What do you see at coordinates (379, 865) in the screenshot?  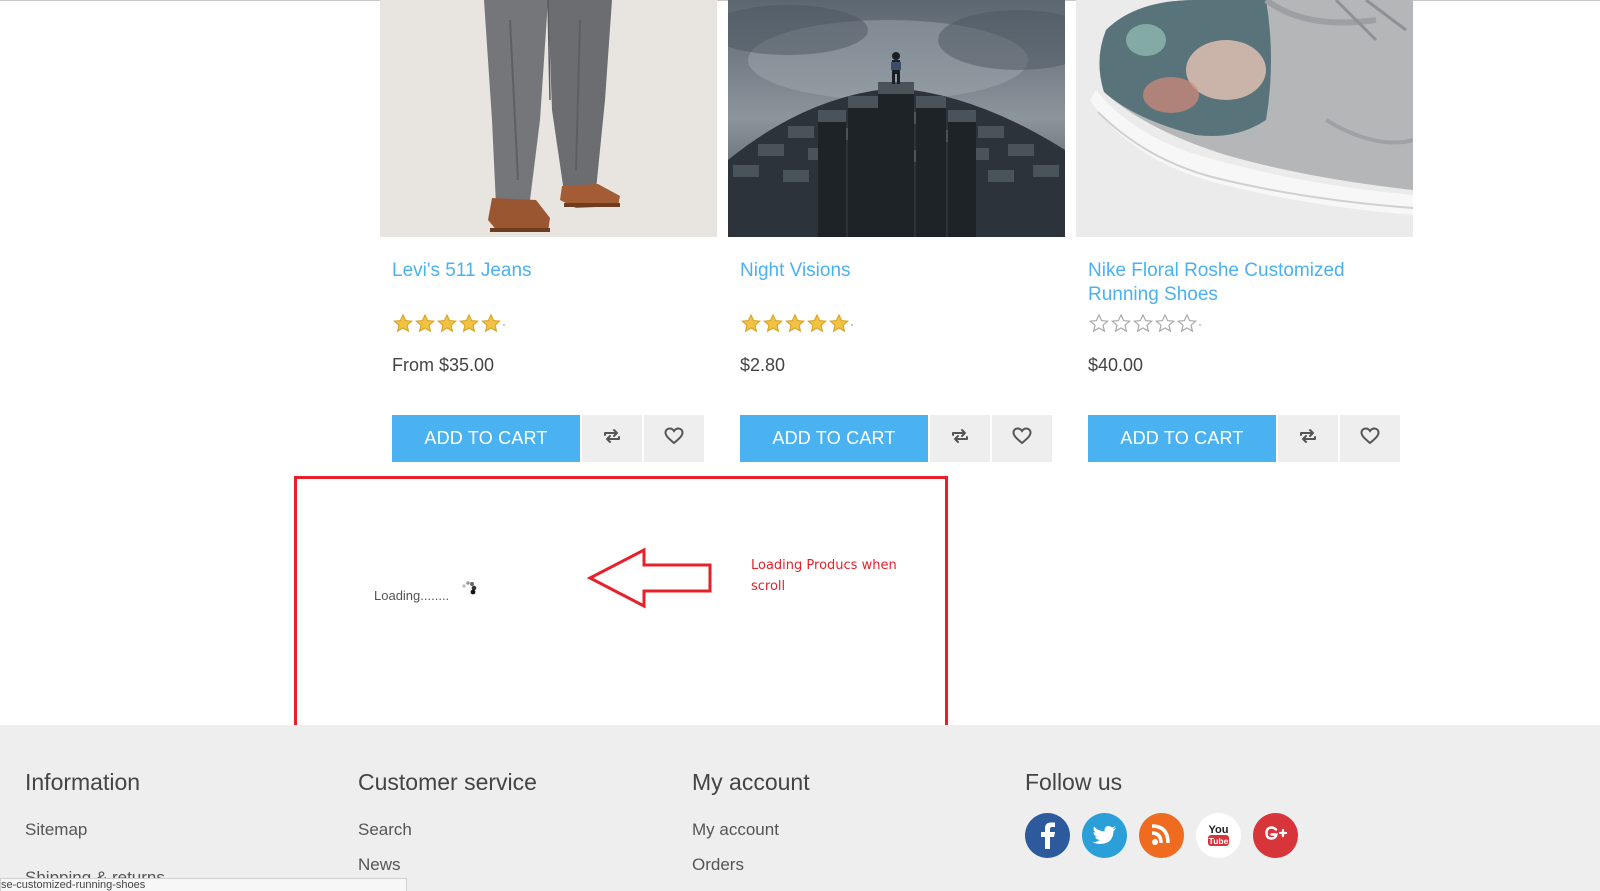 I see `footer-link-news: News` at bounding box center [379, 865].